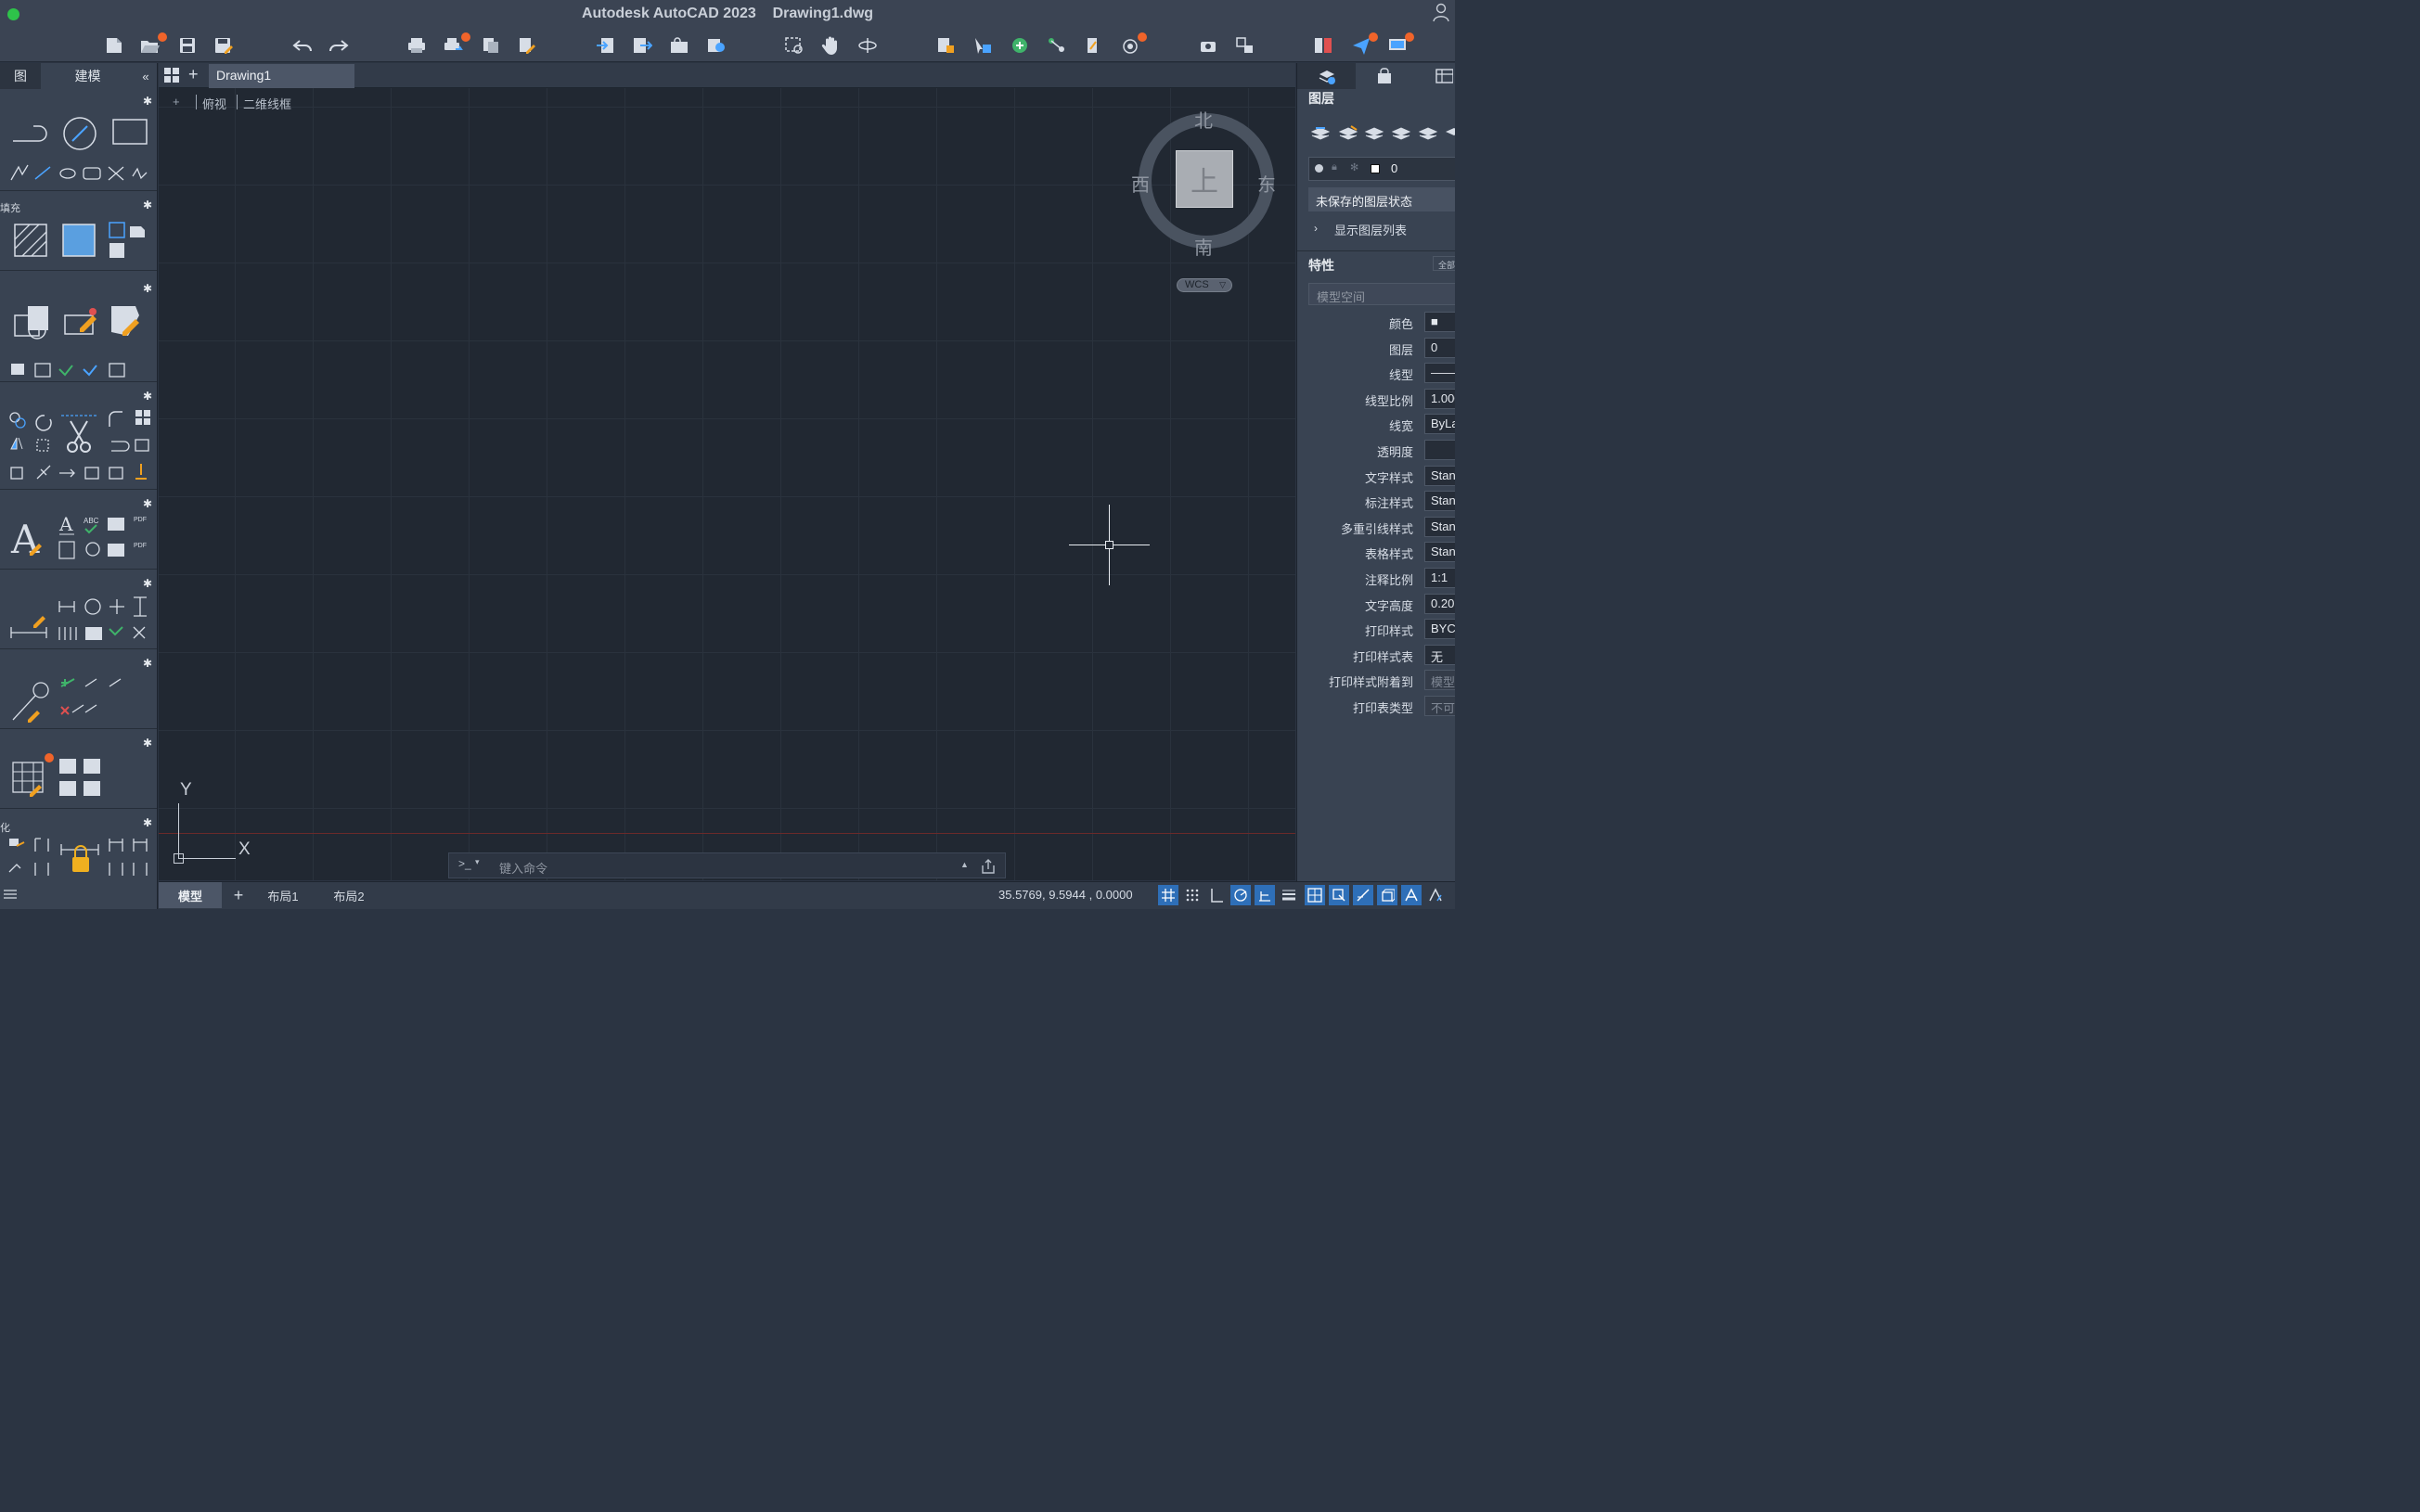  I want to click on property-value: ——, so click(1439, 374).